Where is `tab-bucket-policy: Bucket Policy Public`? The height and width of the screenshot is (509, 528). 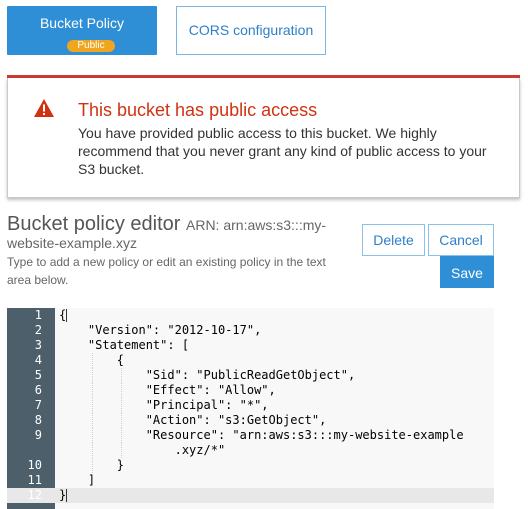 tab-bucket-policy: Bucket Policy Public is located at coordinates (82, 30).